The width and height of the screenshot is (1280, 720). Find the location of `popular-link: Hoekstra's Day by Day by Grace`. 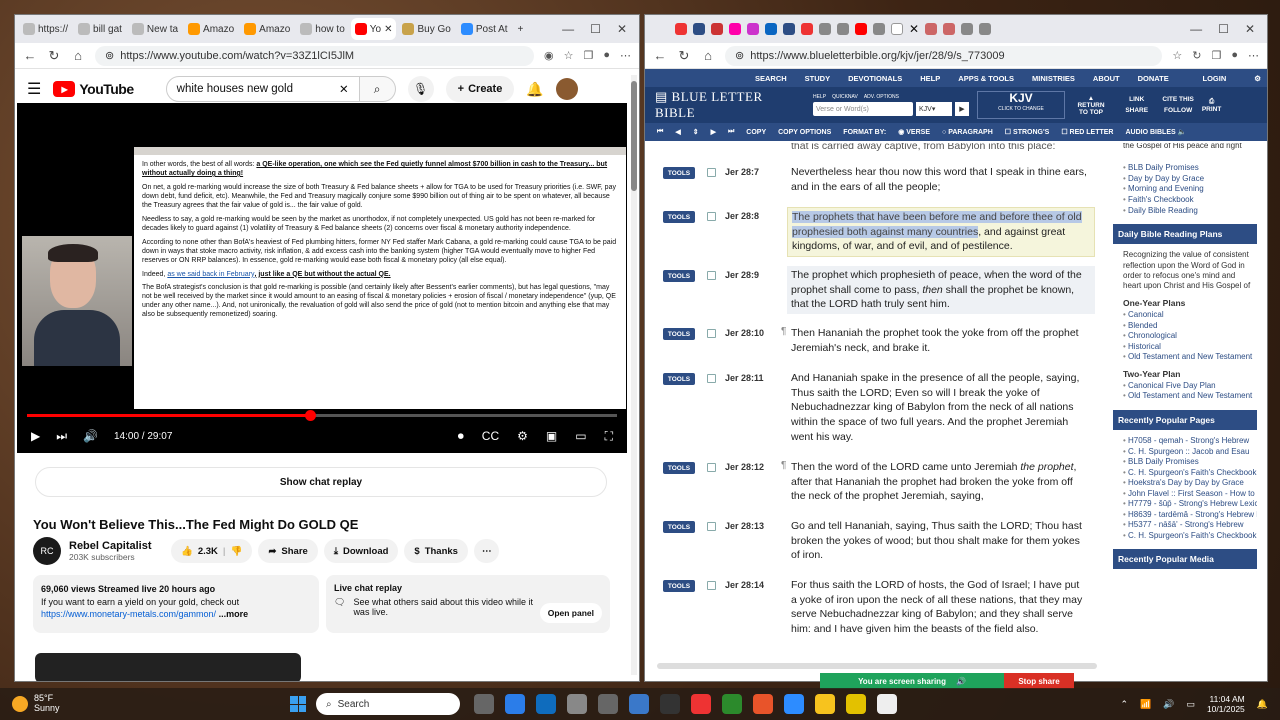

popular-link: Hoekstra's Day by Day by Grace is located at coordinates (1190, 483).